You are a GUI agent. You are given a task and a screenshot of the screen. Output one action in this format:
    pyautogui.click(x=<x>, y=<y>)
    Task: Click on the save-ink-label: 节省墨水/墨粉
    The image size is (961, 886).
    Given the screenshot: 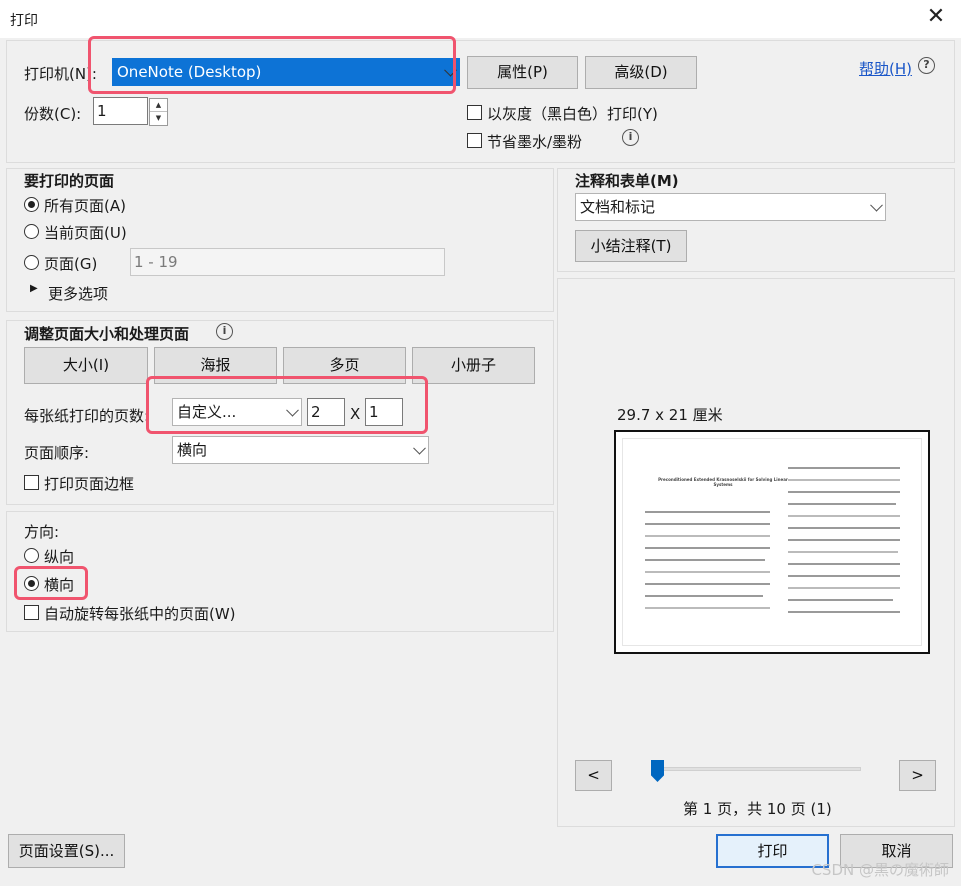 What is the action you would take?
    pyautogui.click(x=535, y=142)
    